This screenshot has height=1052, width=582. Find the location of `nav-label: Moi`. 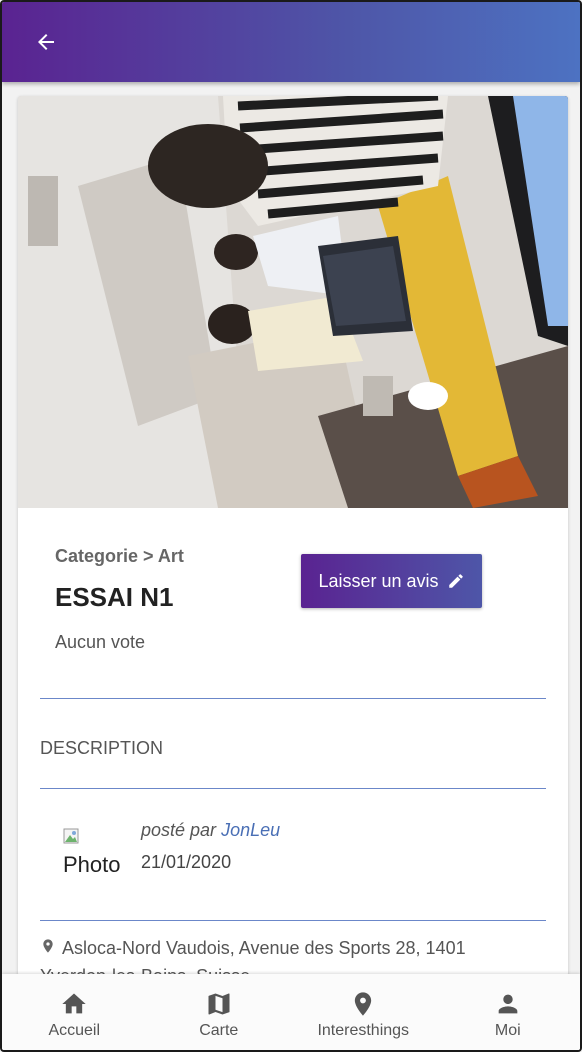

nav-label: Moi is located at coordinates (507, 1030).